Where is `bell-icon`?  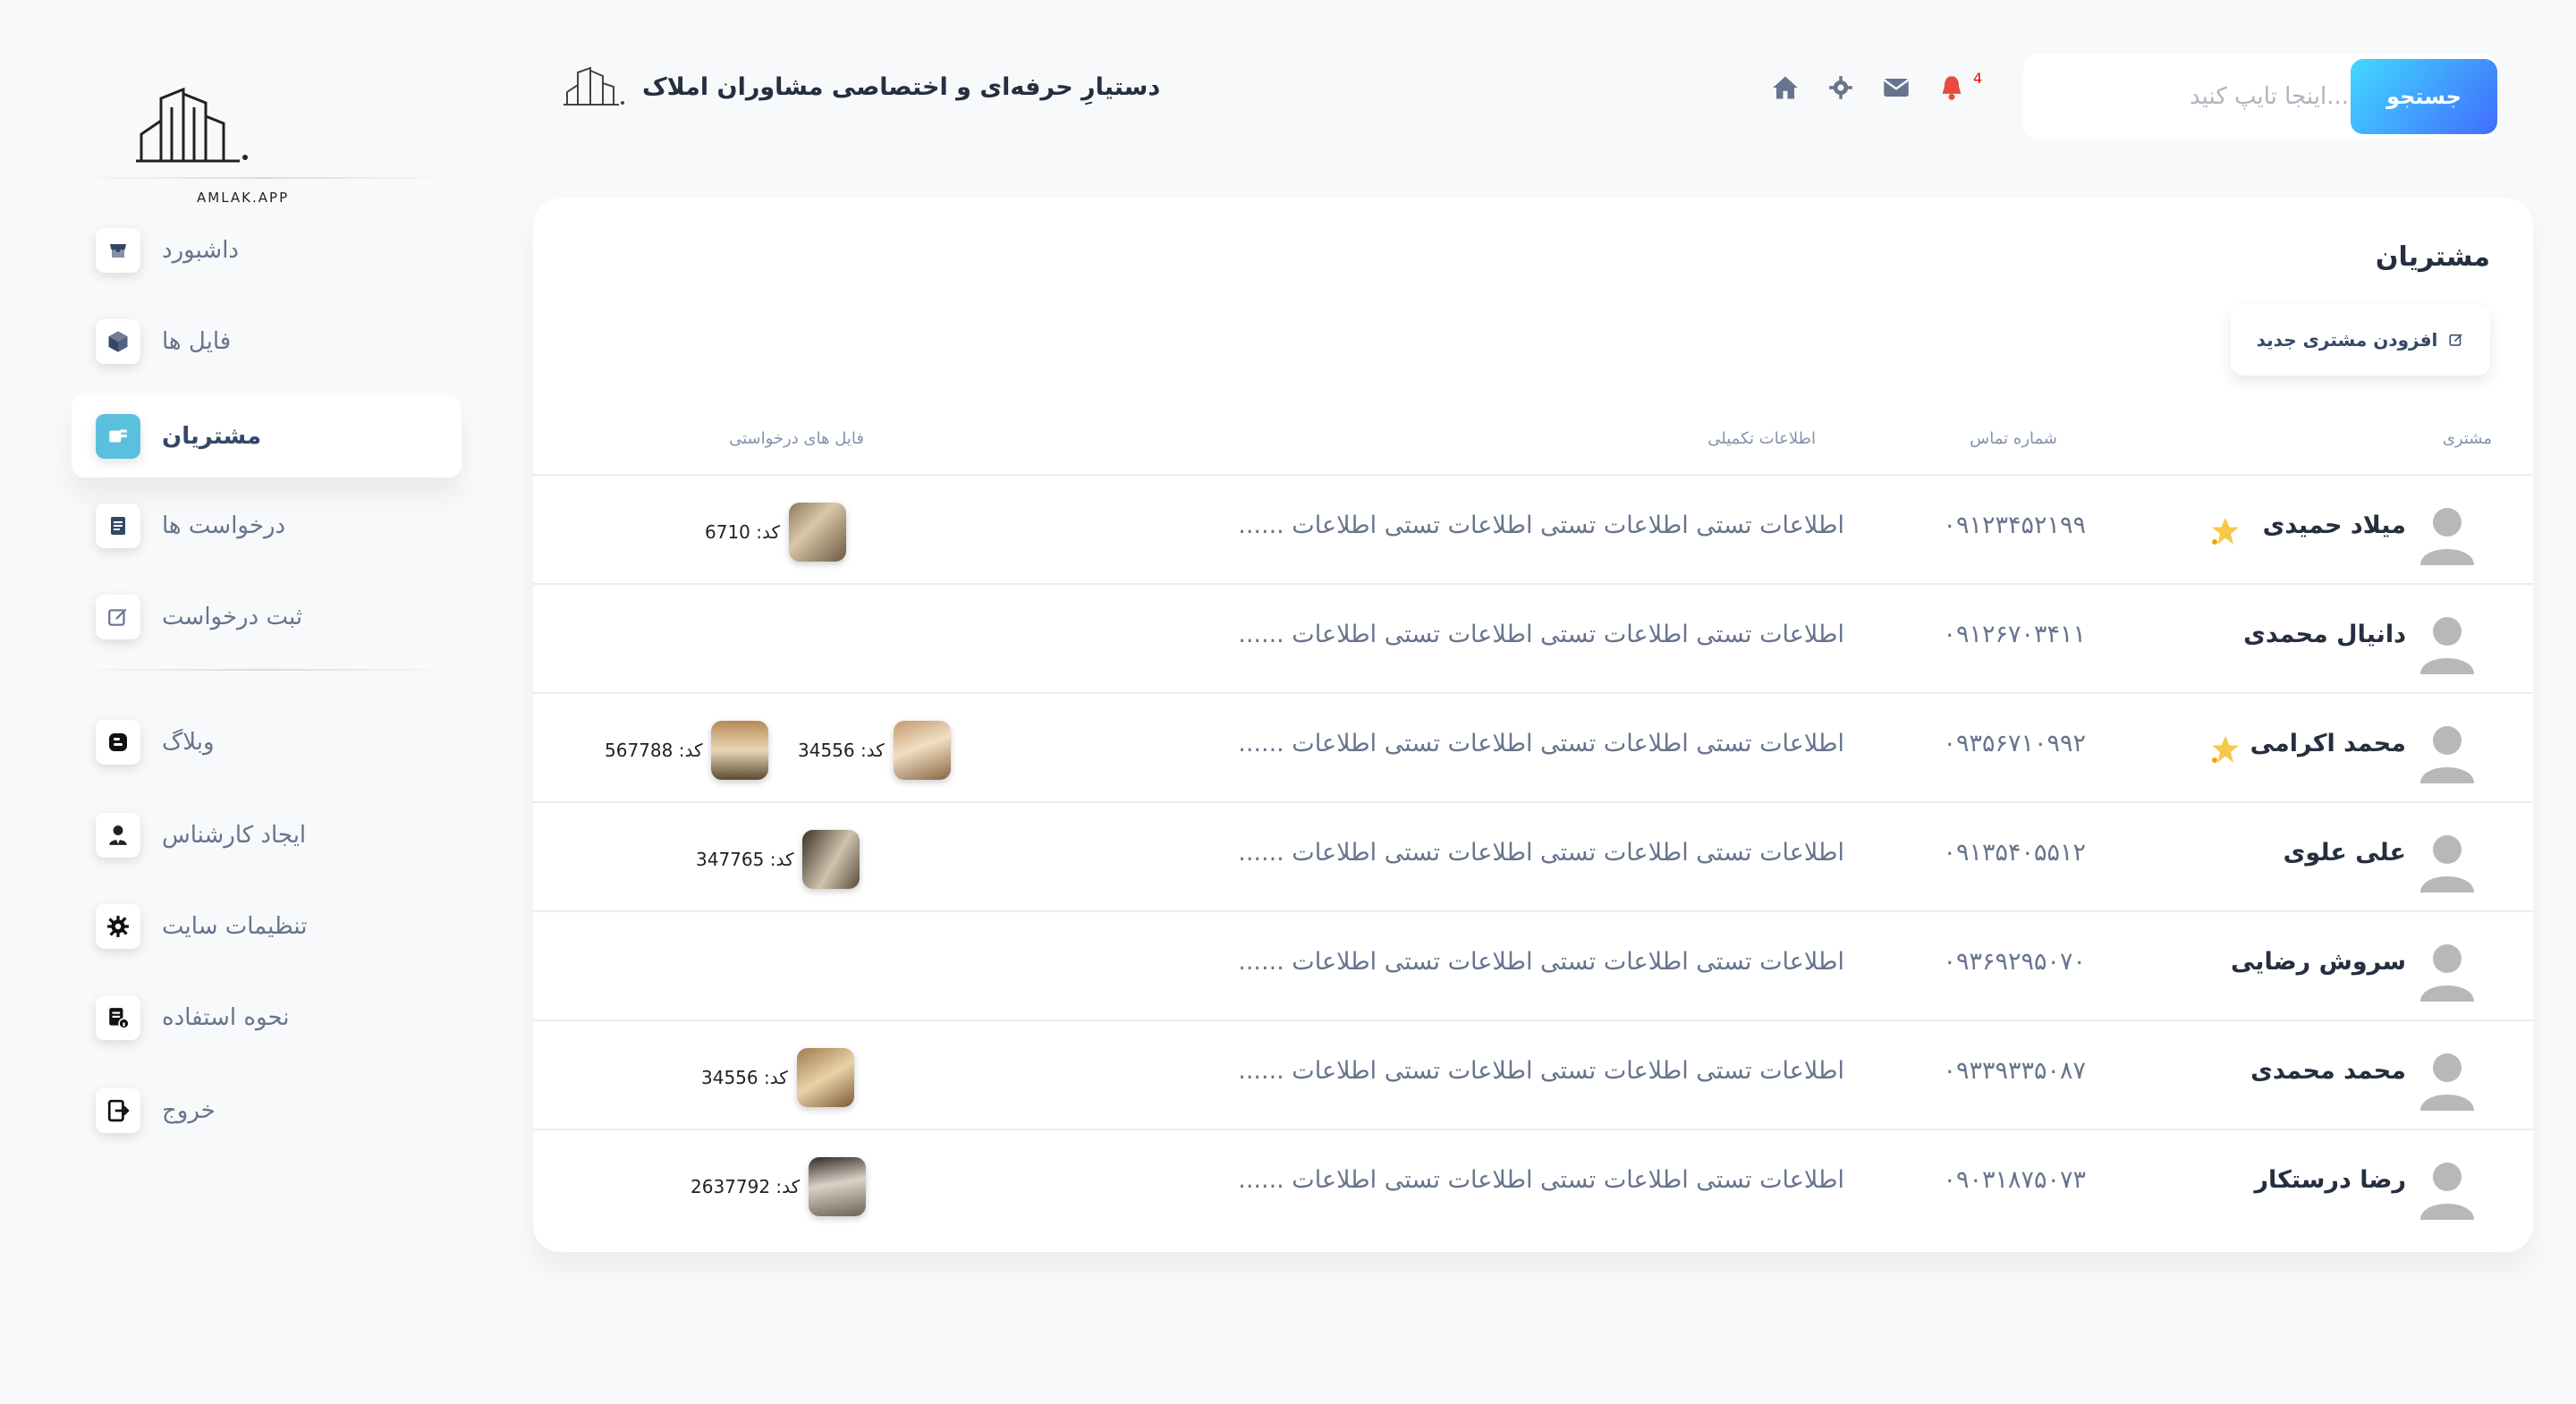
bell-icon is located at coordinates (1951, 87).